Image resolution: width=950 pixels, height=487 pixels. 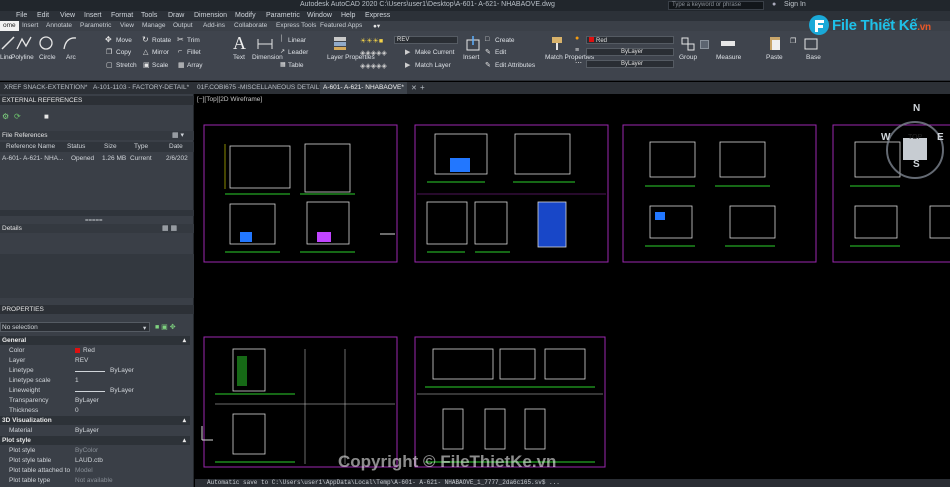 What do you see at coordinates (728, 44) in the screenshot?
I see `measure-icon` at bounding box center [728, 44].